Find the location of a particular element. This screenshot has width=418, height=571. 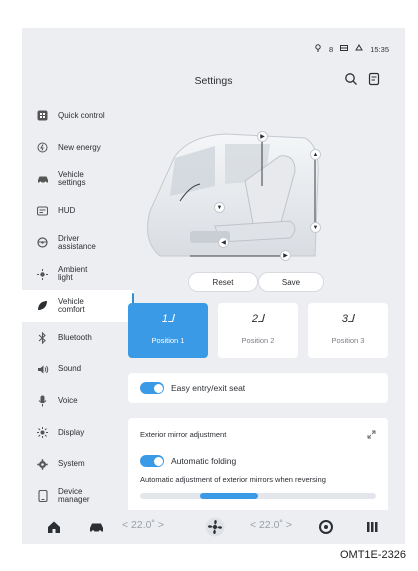

auto-folding-toggle is located at coordinates (152, 461).